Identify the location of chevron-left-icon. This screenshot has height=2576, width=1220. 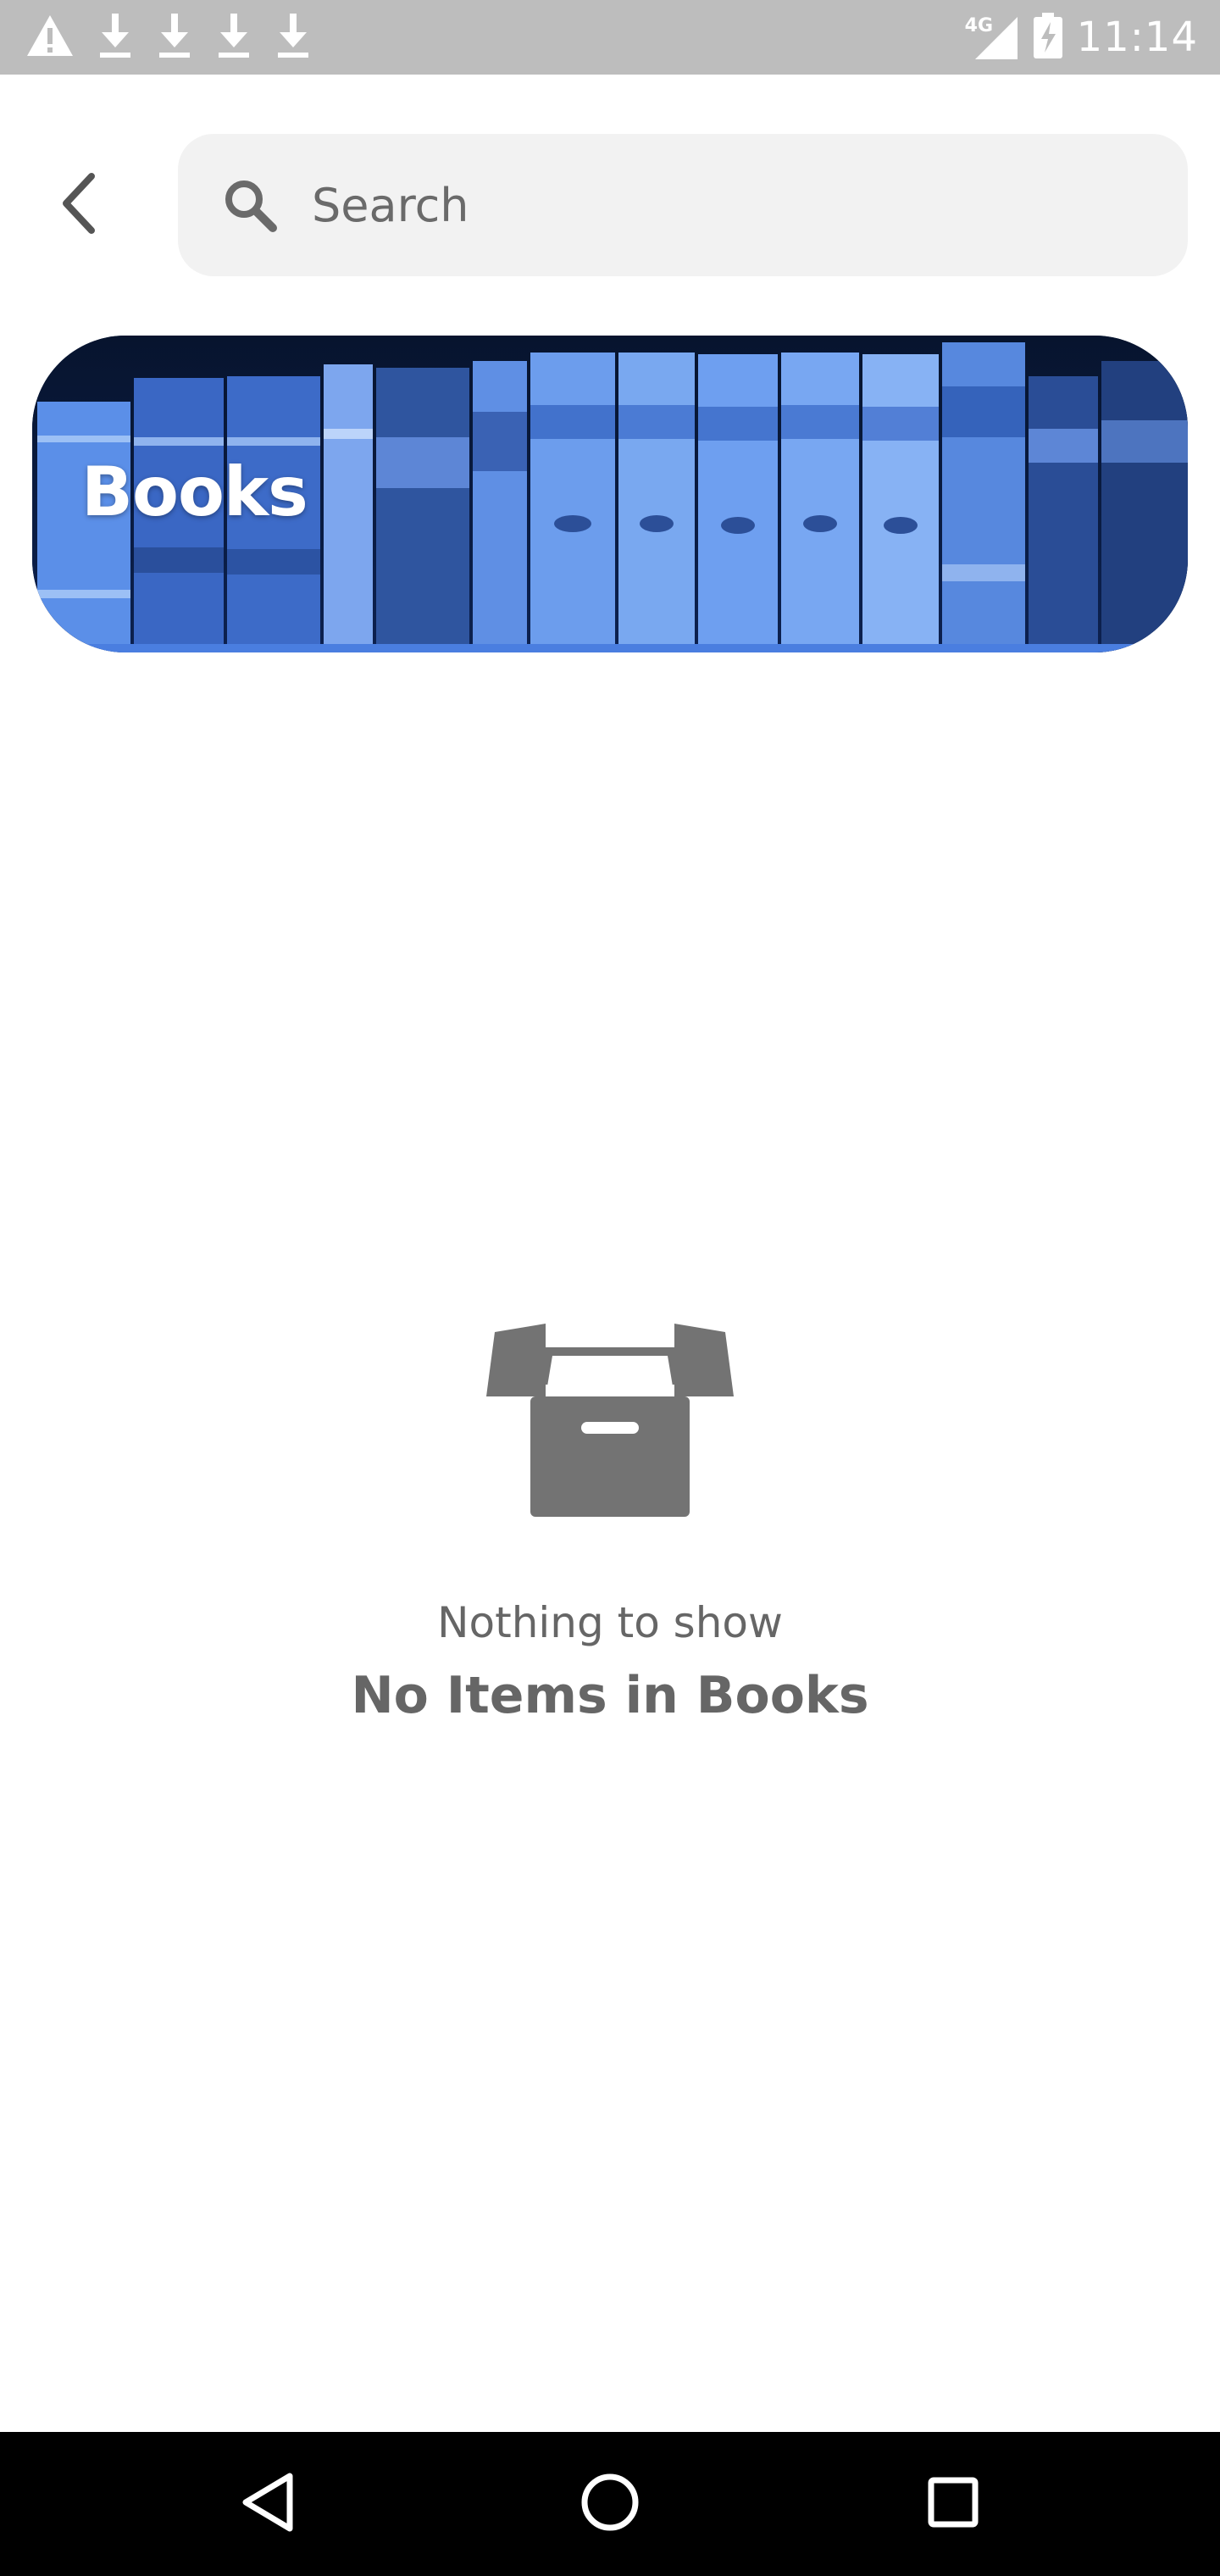
(79, 205).